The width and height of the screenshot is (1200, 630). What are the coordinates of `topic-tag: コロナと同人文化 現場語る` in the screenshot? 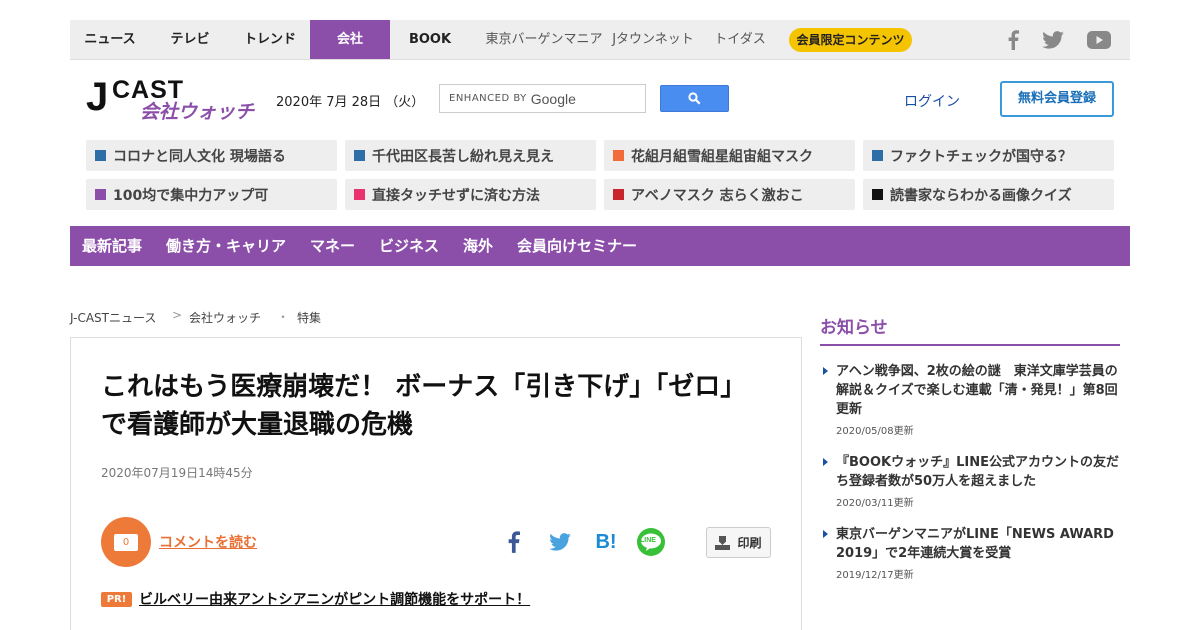 It's located at (211, 155).